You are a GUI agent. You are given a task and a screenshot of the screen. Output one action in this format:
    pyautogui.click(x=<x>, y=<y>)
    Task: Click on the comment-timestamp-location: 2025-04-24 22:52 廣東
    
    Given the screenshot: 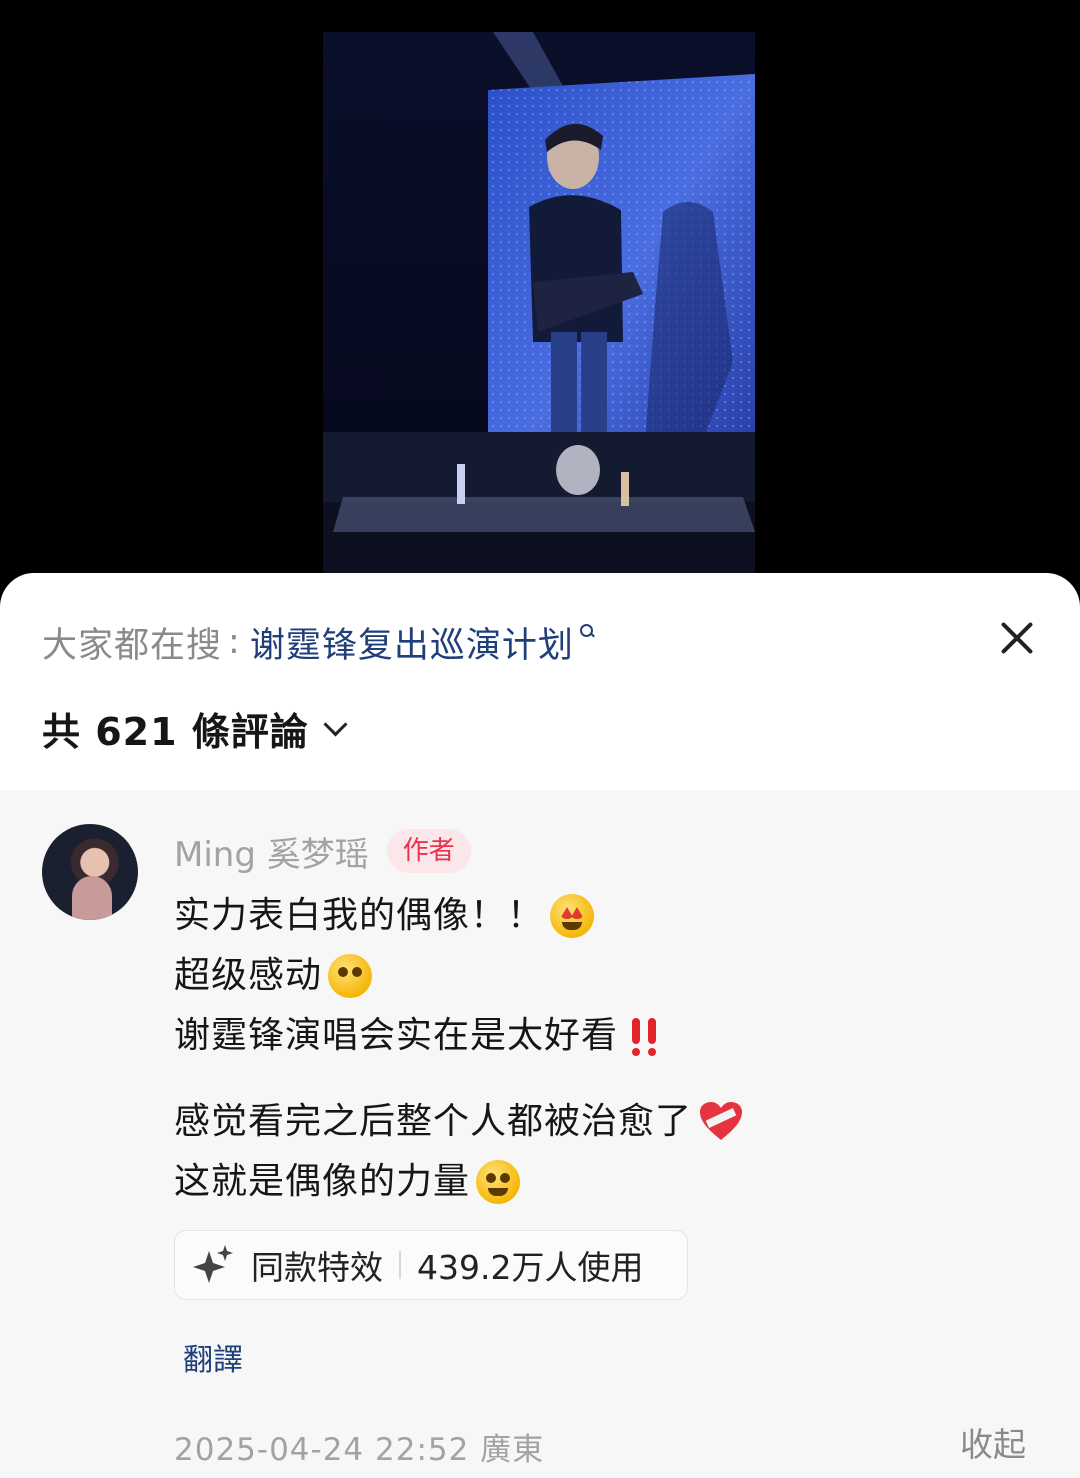 What is the action you would take?
    pyautogui.click(x=359, y=1450)
    